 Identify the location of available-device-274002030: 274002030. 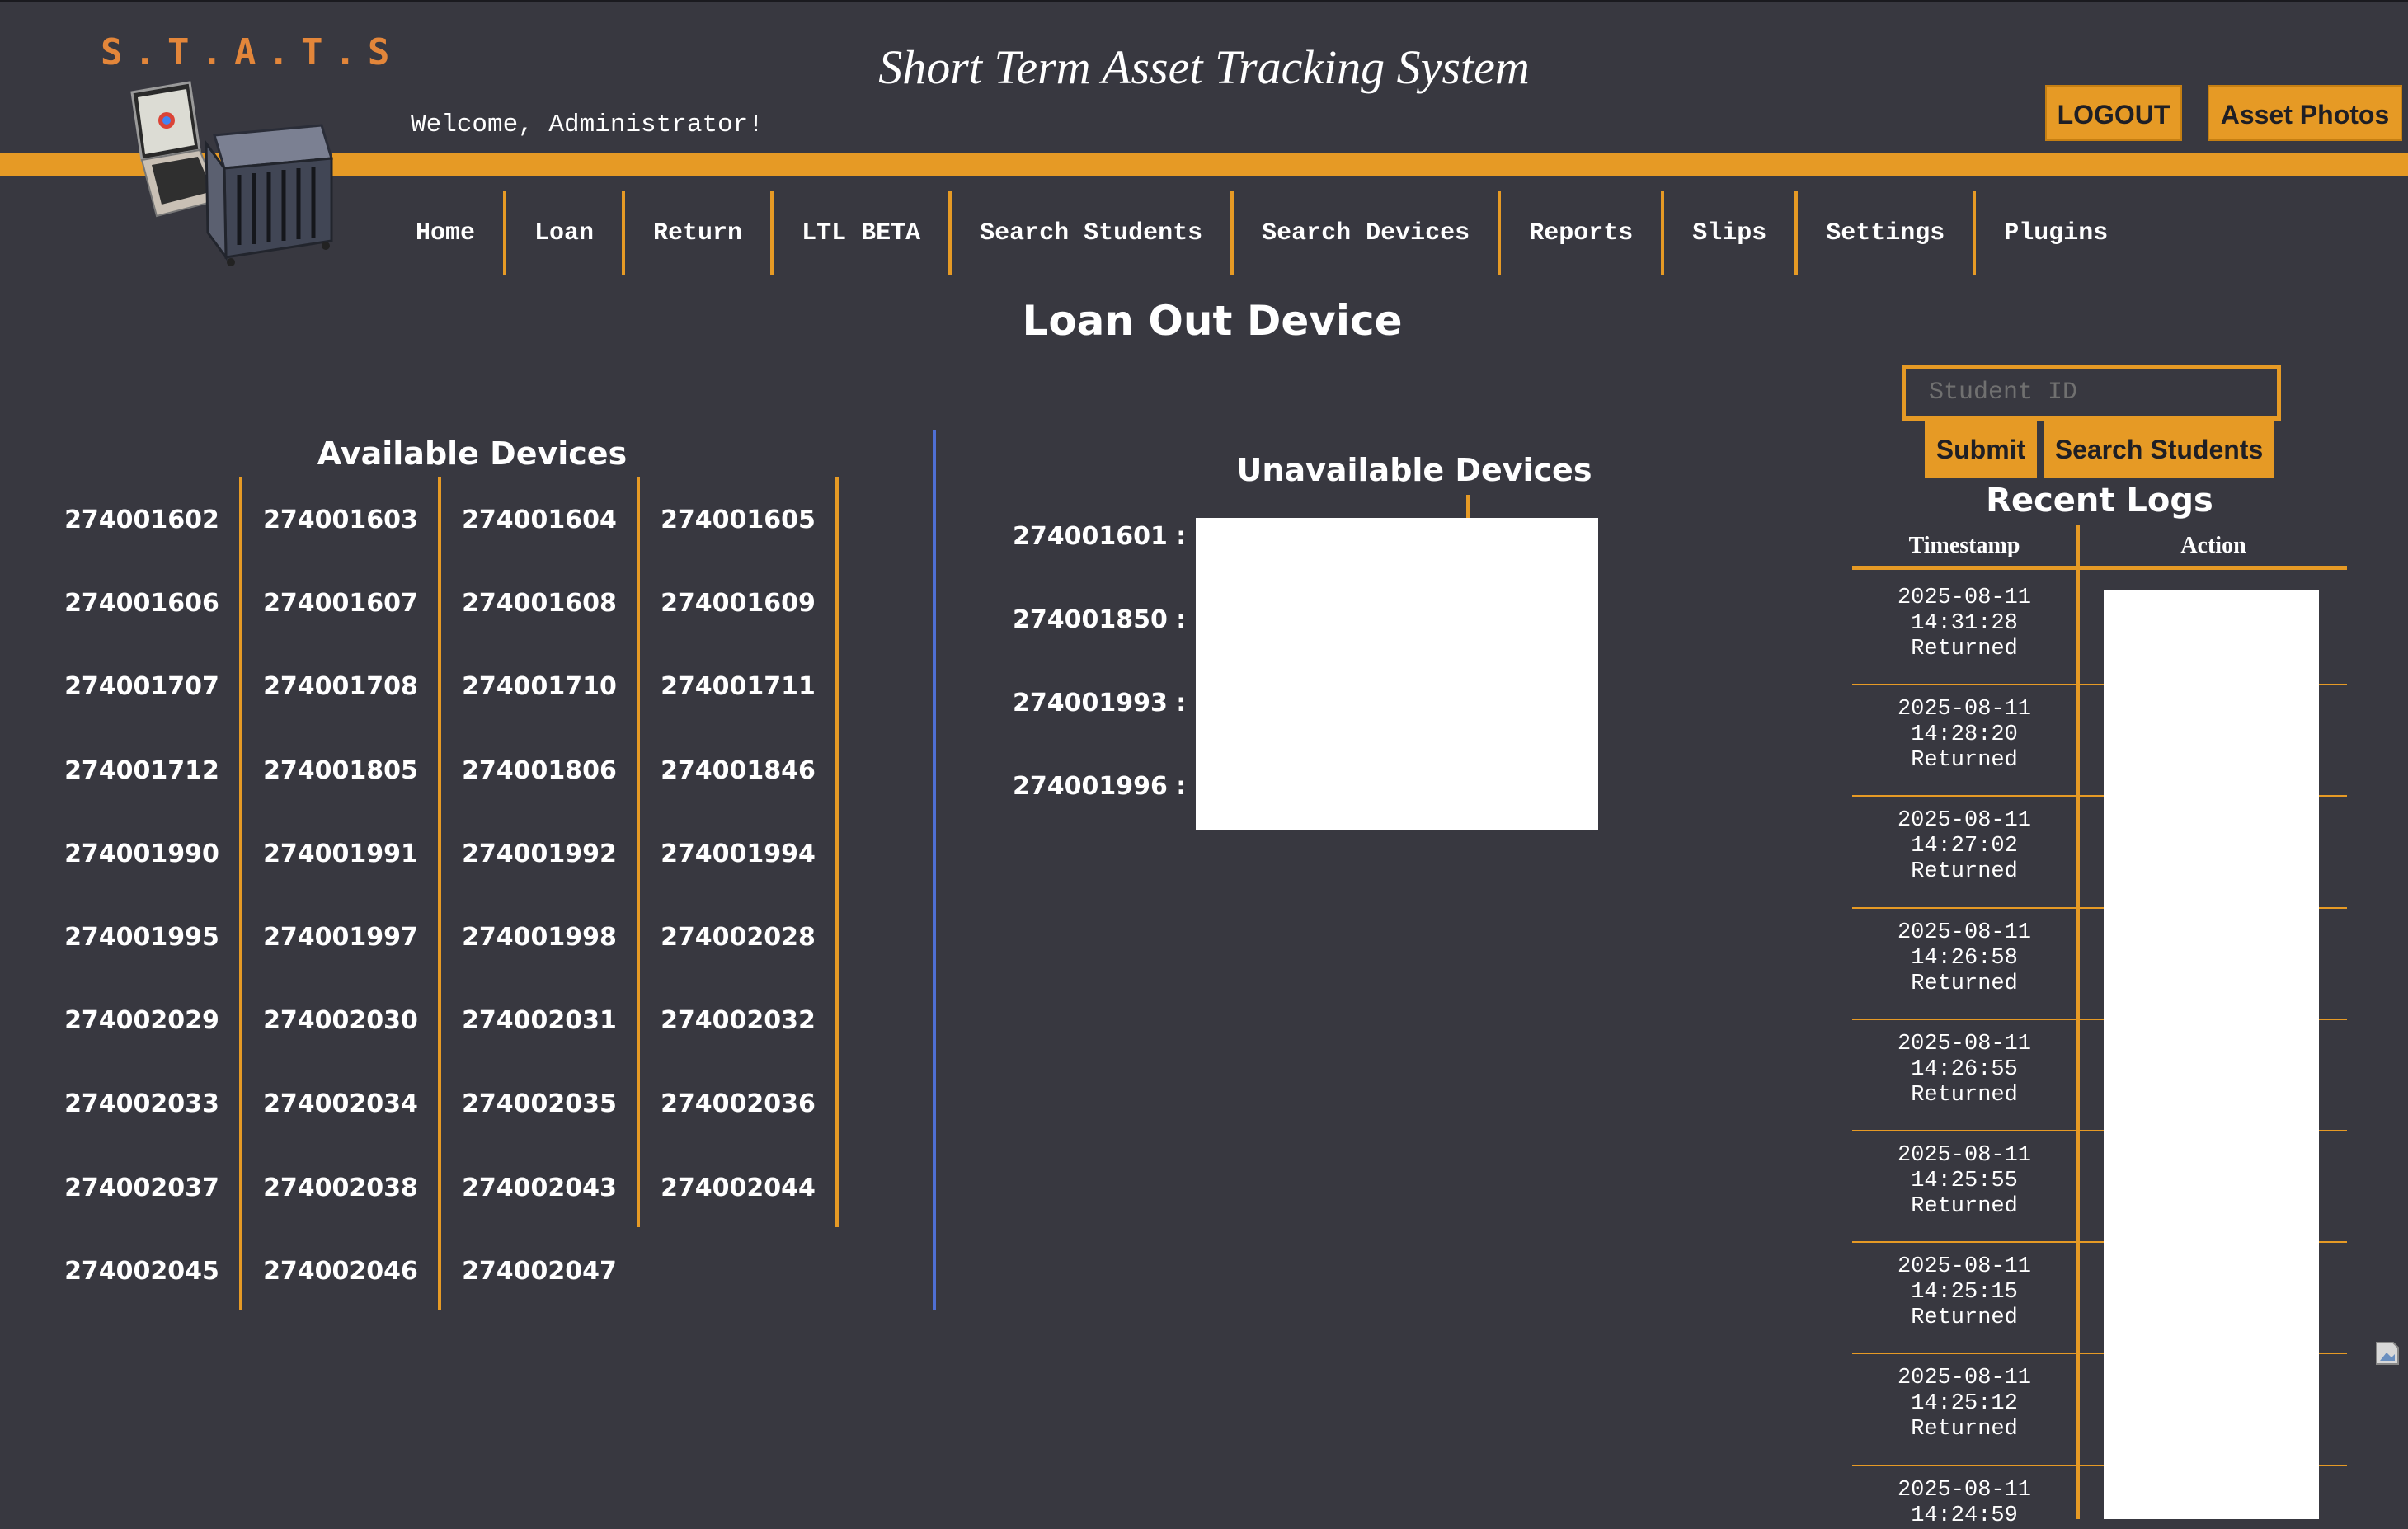
(341, 1020).